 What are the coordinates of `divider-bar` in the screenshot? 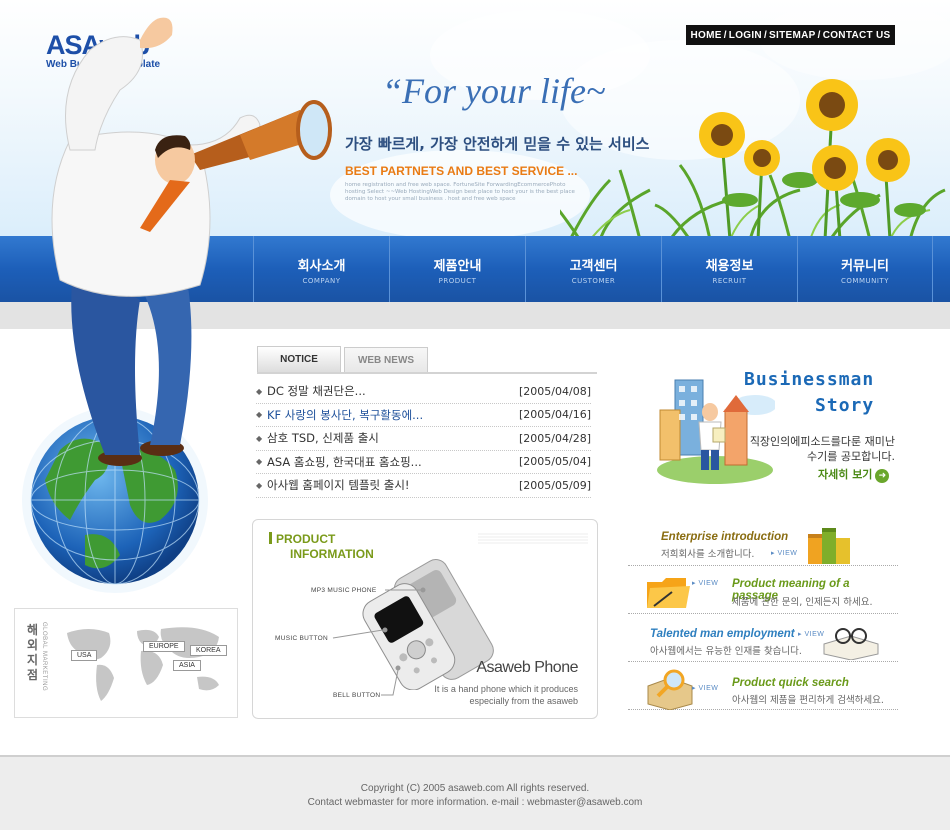 It's located at (475, 315).